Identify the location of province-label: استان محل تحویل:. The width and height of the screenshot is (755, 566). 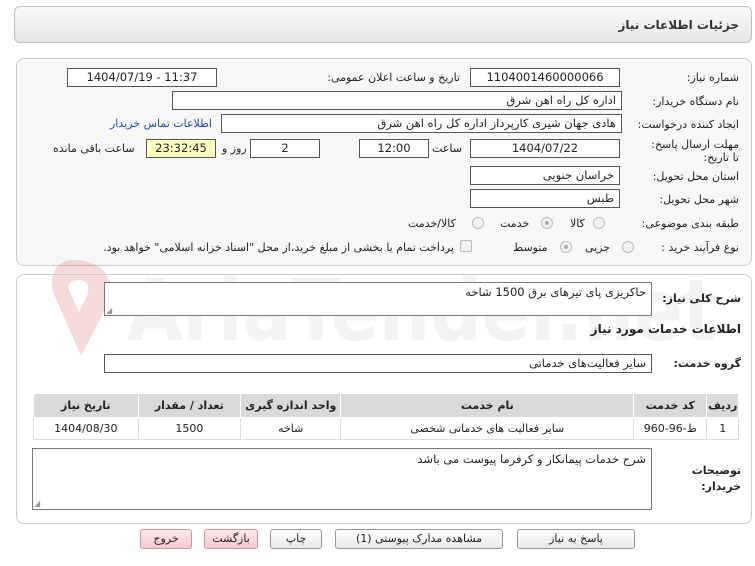
(695, 176).